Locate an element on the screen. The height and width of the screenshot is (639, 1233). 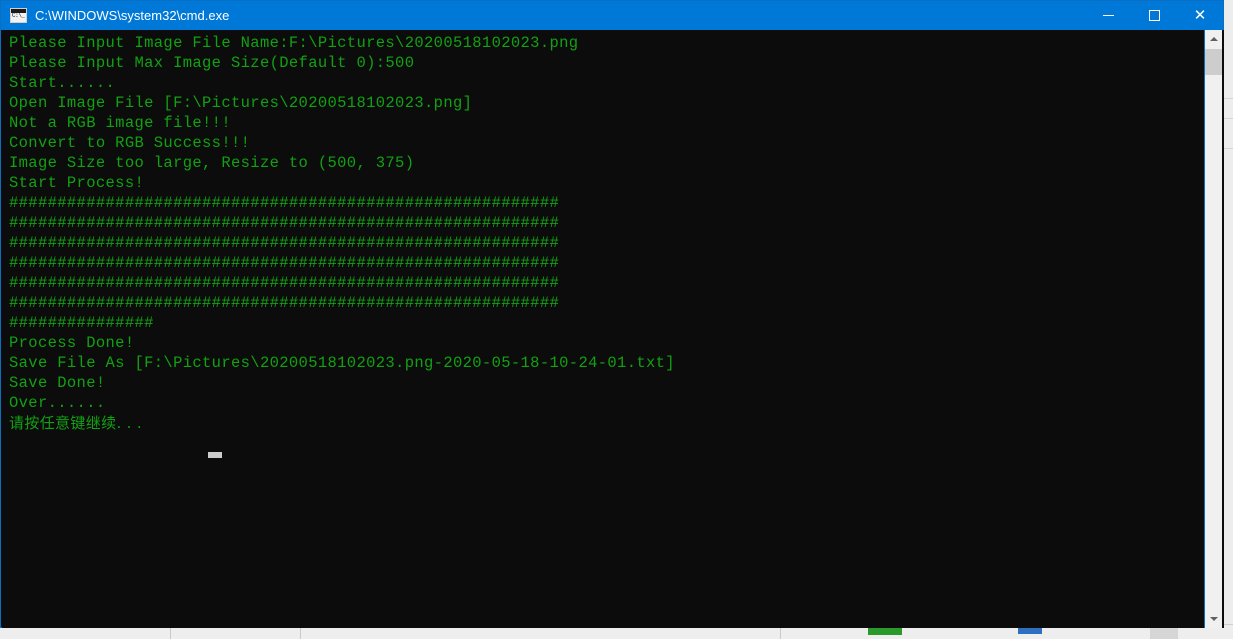
maximize-button is located at coordinates (1154, 15).